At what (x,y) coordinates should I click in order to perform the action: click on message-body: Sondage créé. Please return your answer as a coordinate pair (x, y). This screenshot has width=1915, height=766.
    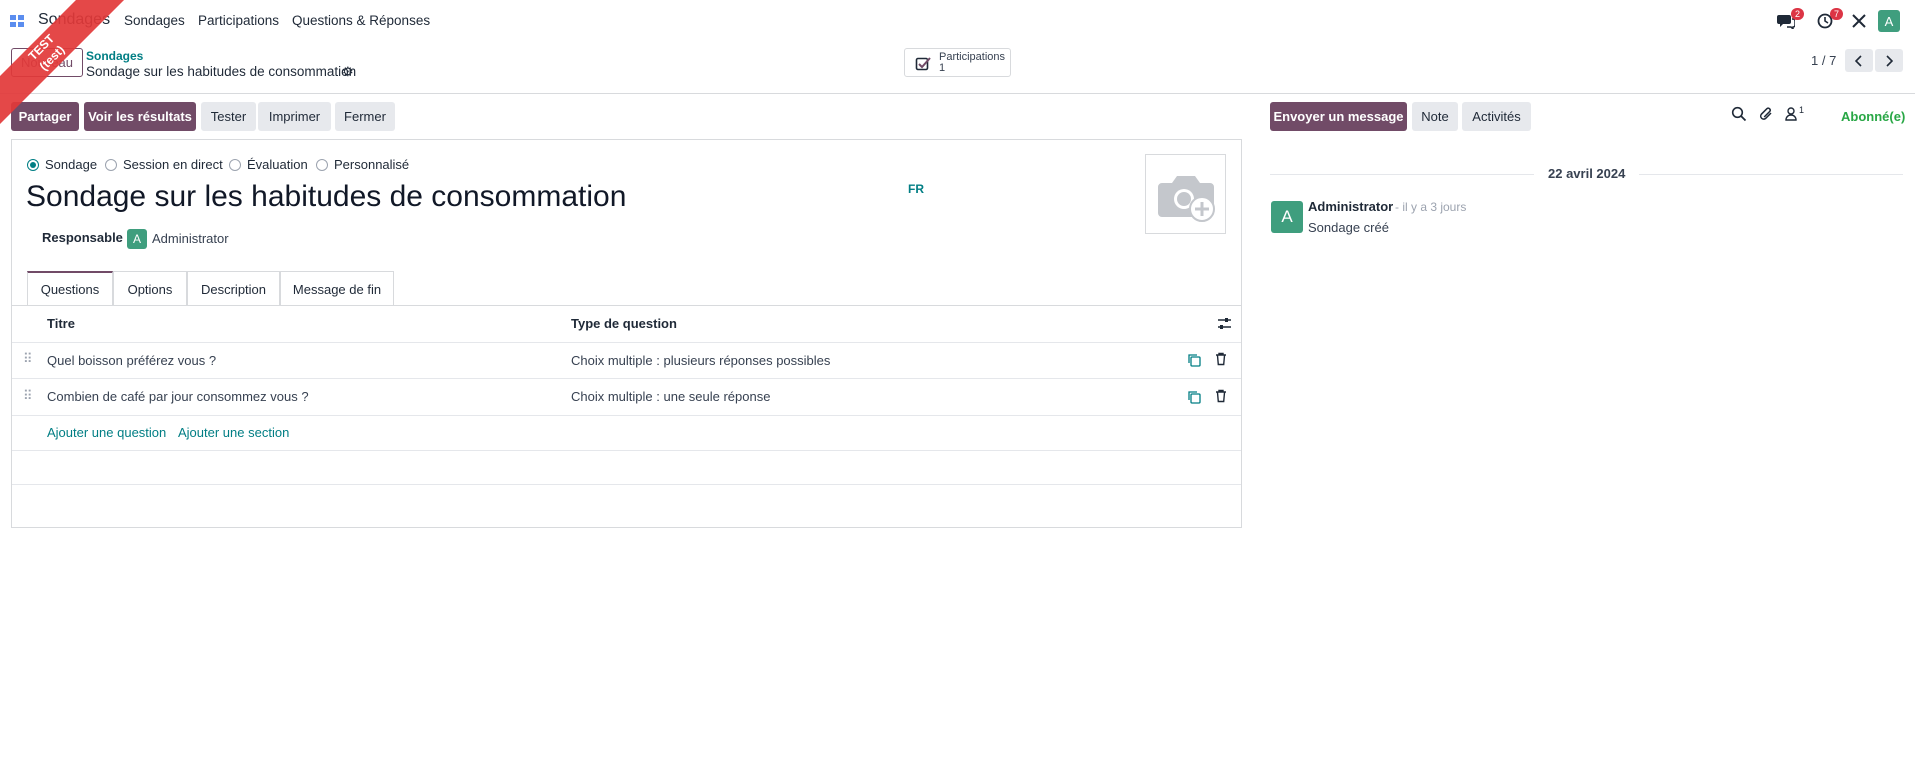
    Looking at the image, I should click on (1348, 227).